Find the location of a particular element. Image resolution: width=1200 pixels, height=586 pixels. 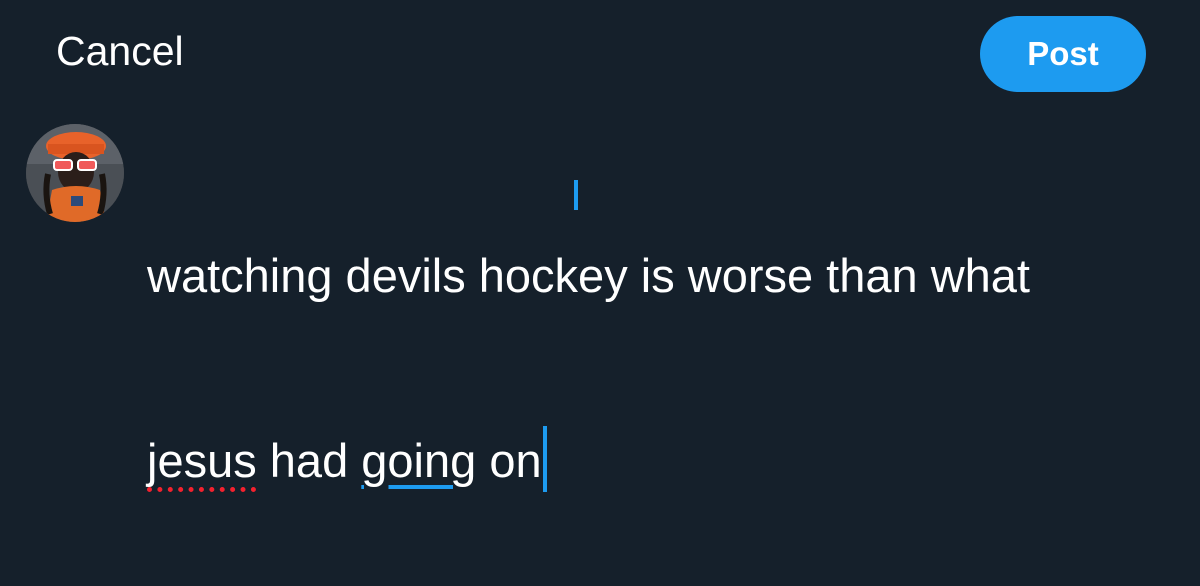

avatar is located at coordinates (75, 173).